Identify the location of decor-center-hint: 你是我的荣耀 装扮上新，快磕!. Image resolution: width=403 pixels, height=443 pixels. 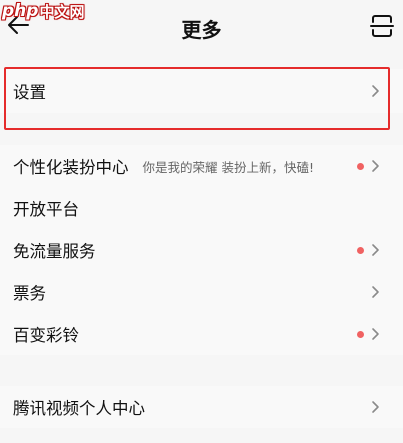
(228, 167).